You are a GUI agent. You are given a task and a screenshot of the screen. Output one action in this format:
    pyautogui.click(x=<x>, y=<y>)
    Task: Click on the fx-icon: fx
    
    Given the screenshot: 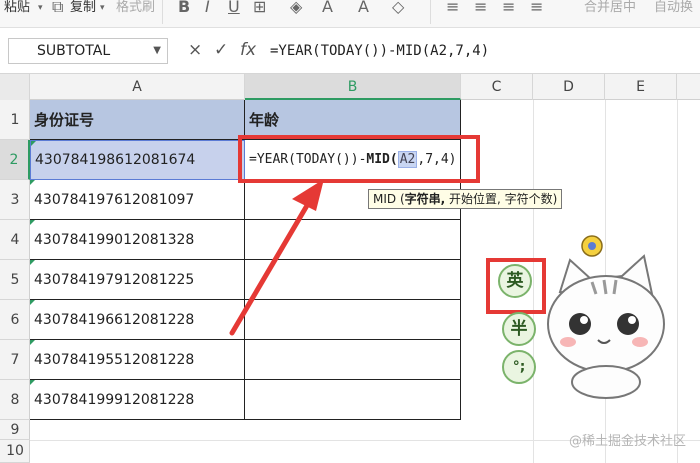 What is the action you would take?
    pyautogui.click(x=248, y=50)
    